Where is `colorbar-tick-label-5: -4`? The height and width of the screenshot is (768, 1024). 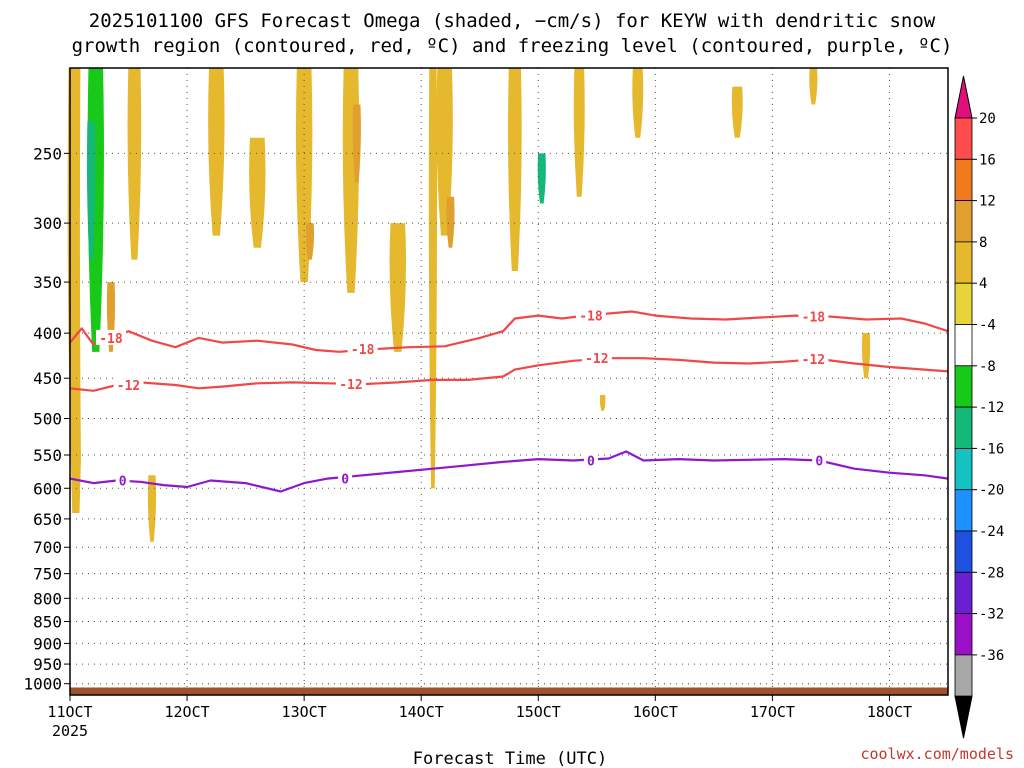 colorbar-tick-label-5: -4 is located at coordinates (987, 326).